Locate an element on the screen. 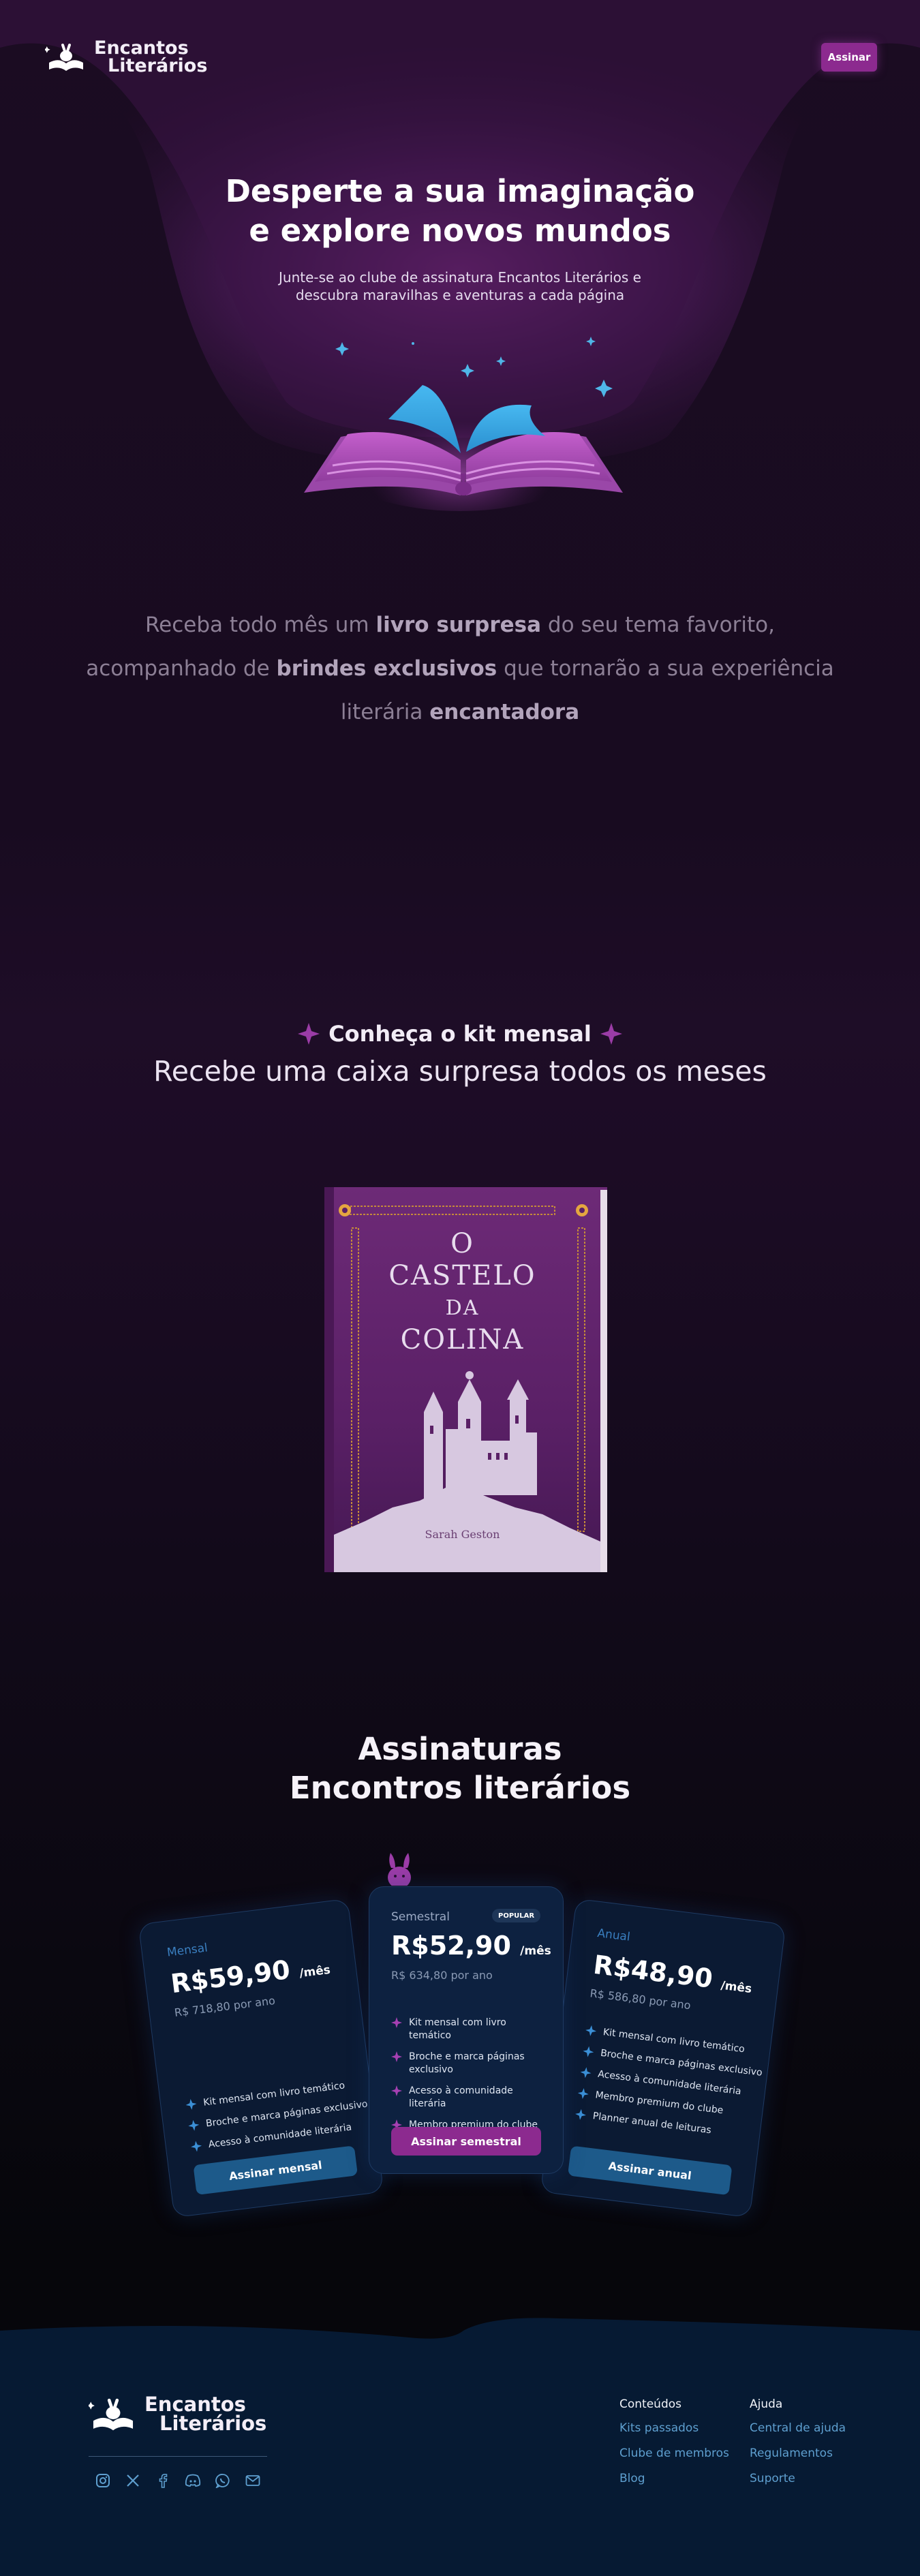  plan-feature: Kit mensal com livro temático is located at coordinates (469, 2029).